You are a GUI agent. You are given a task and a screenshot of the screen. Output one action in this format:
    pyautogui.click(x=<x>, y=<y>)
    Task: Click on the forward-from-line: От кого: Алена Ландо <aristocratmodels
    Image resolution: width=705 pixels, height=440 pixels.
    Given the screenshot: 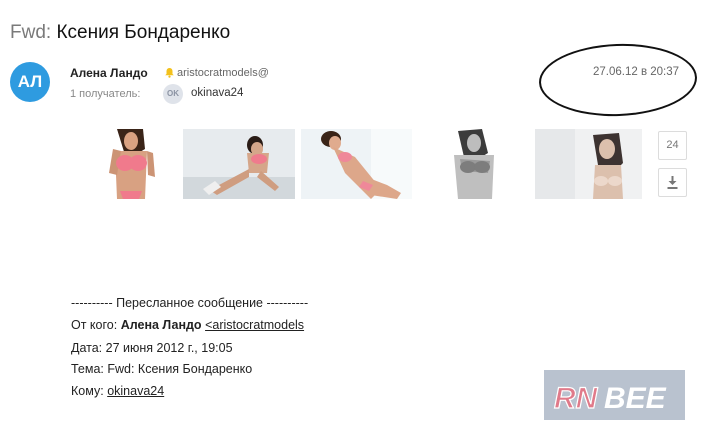 What is the action you would take?
    pyautogui.click(x=187, y=325)
    